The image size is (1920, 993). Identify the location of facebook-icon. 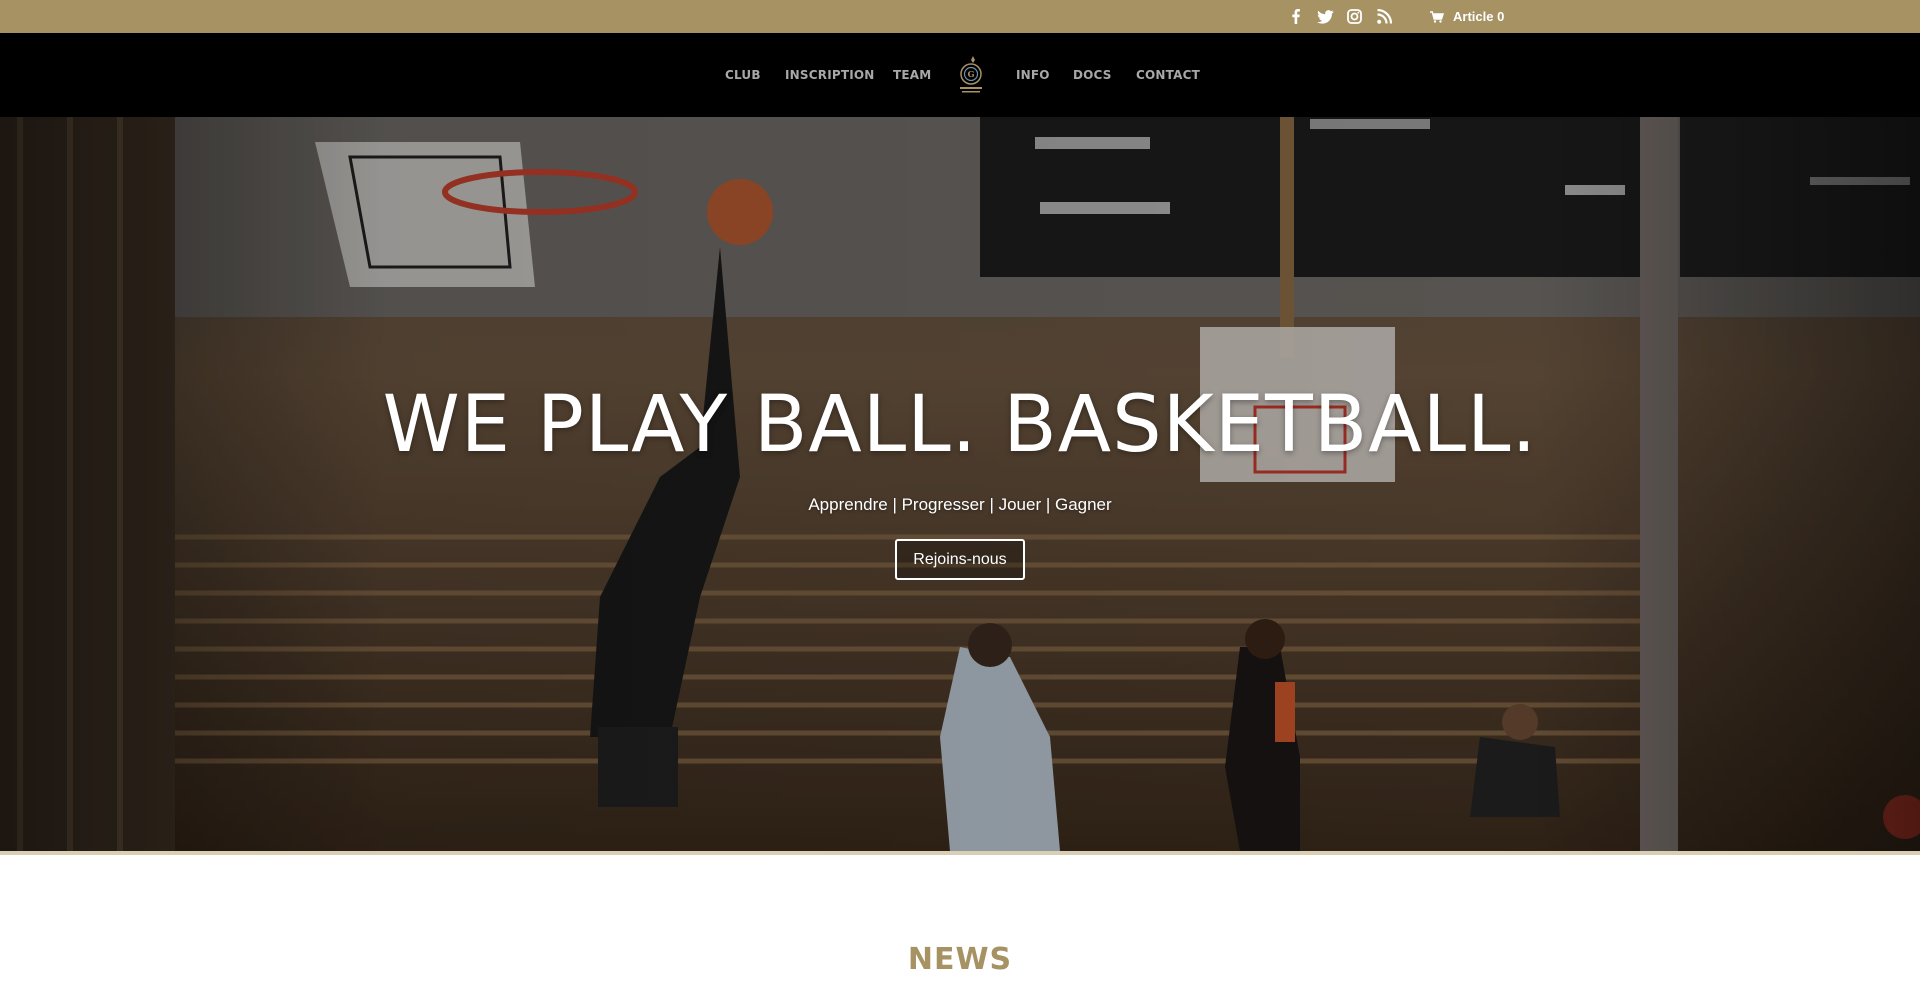
(1296, 16).